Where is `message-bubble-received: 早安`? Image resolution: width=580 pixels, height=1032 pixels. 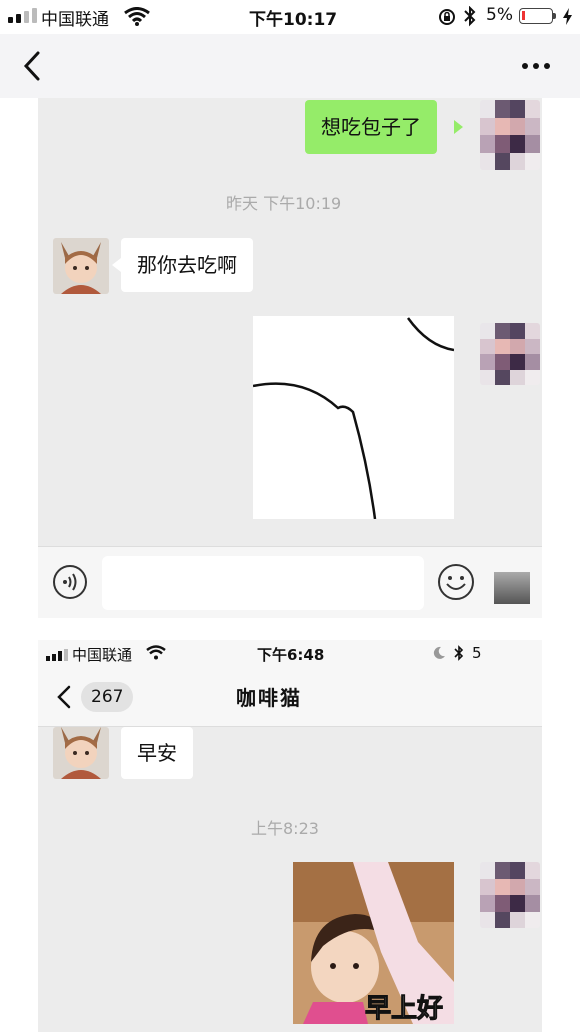 message-bubble-received: 早安 is located at coordinates (157, 753).